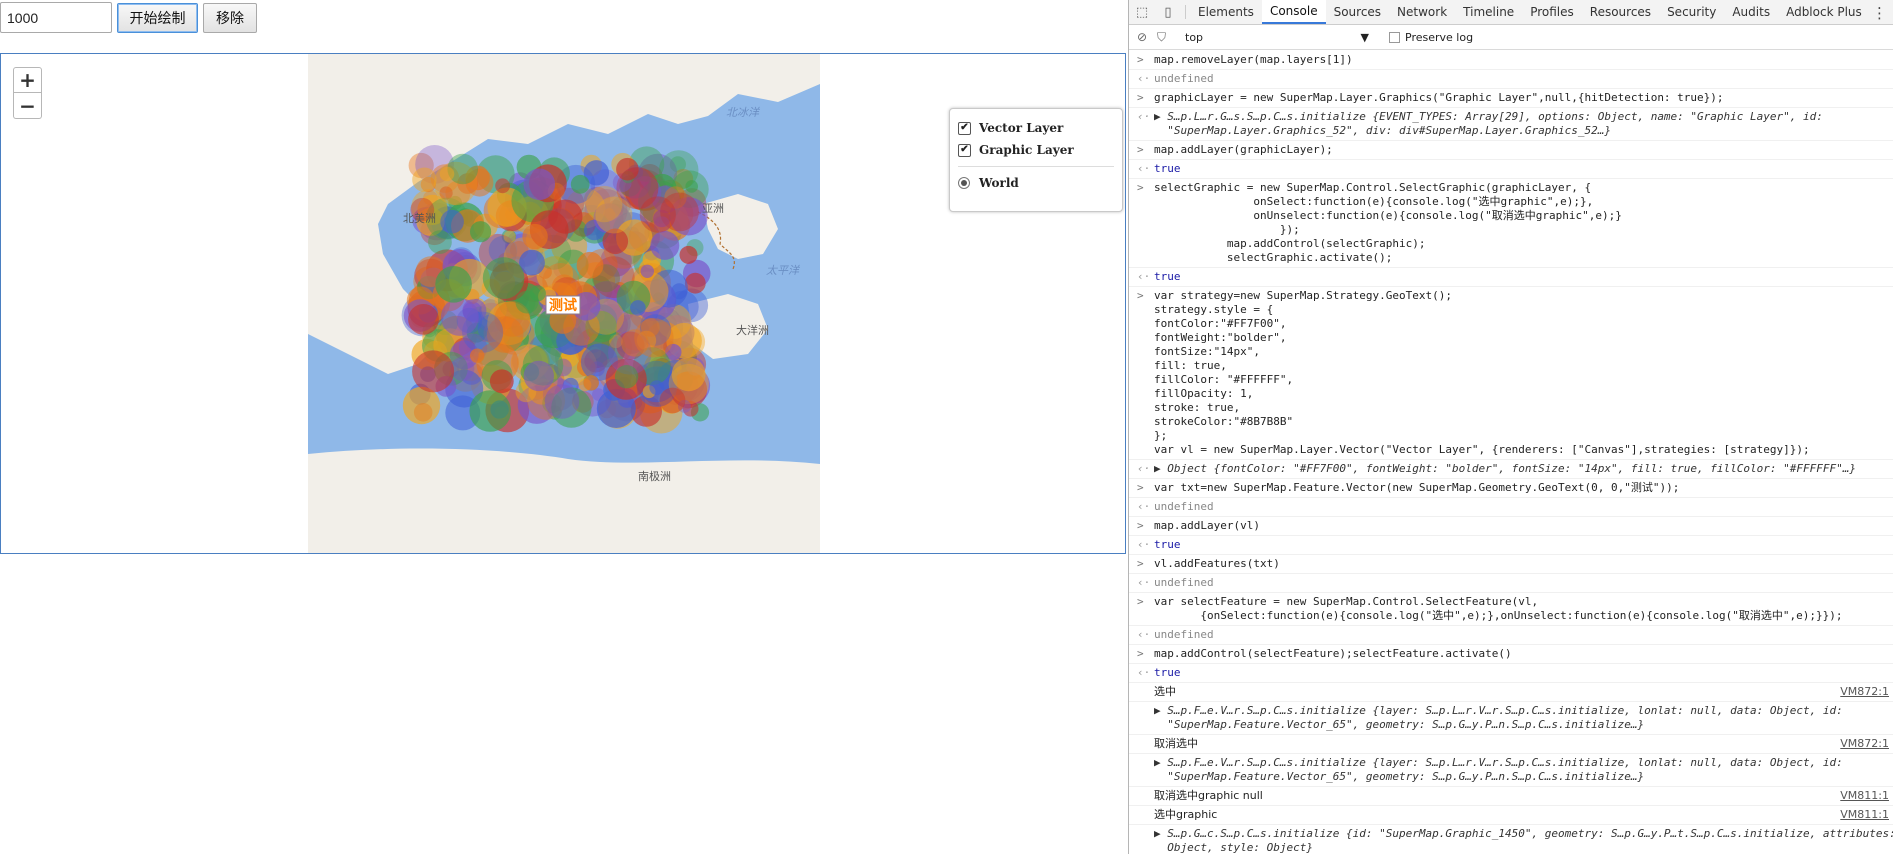 The height and width of the screenshot is (854, 1893). What do you see at coordinates (27, 106) in the screenshot?
I see `zoom-out-button: −` at bounding box center [27, 106].